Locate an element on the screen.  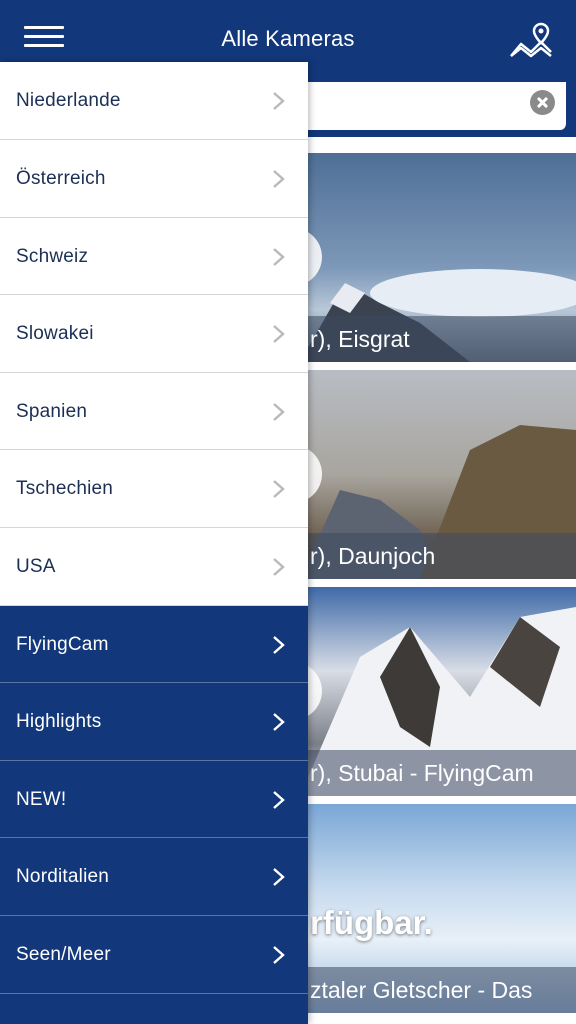
drawer-item-label: Seen/Meer is located at coordinates (63, 954).